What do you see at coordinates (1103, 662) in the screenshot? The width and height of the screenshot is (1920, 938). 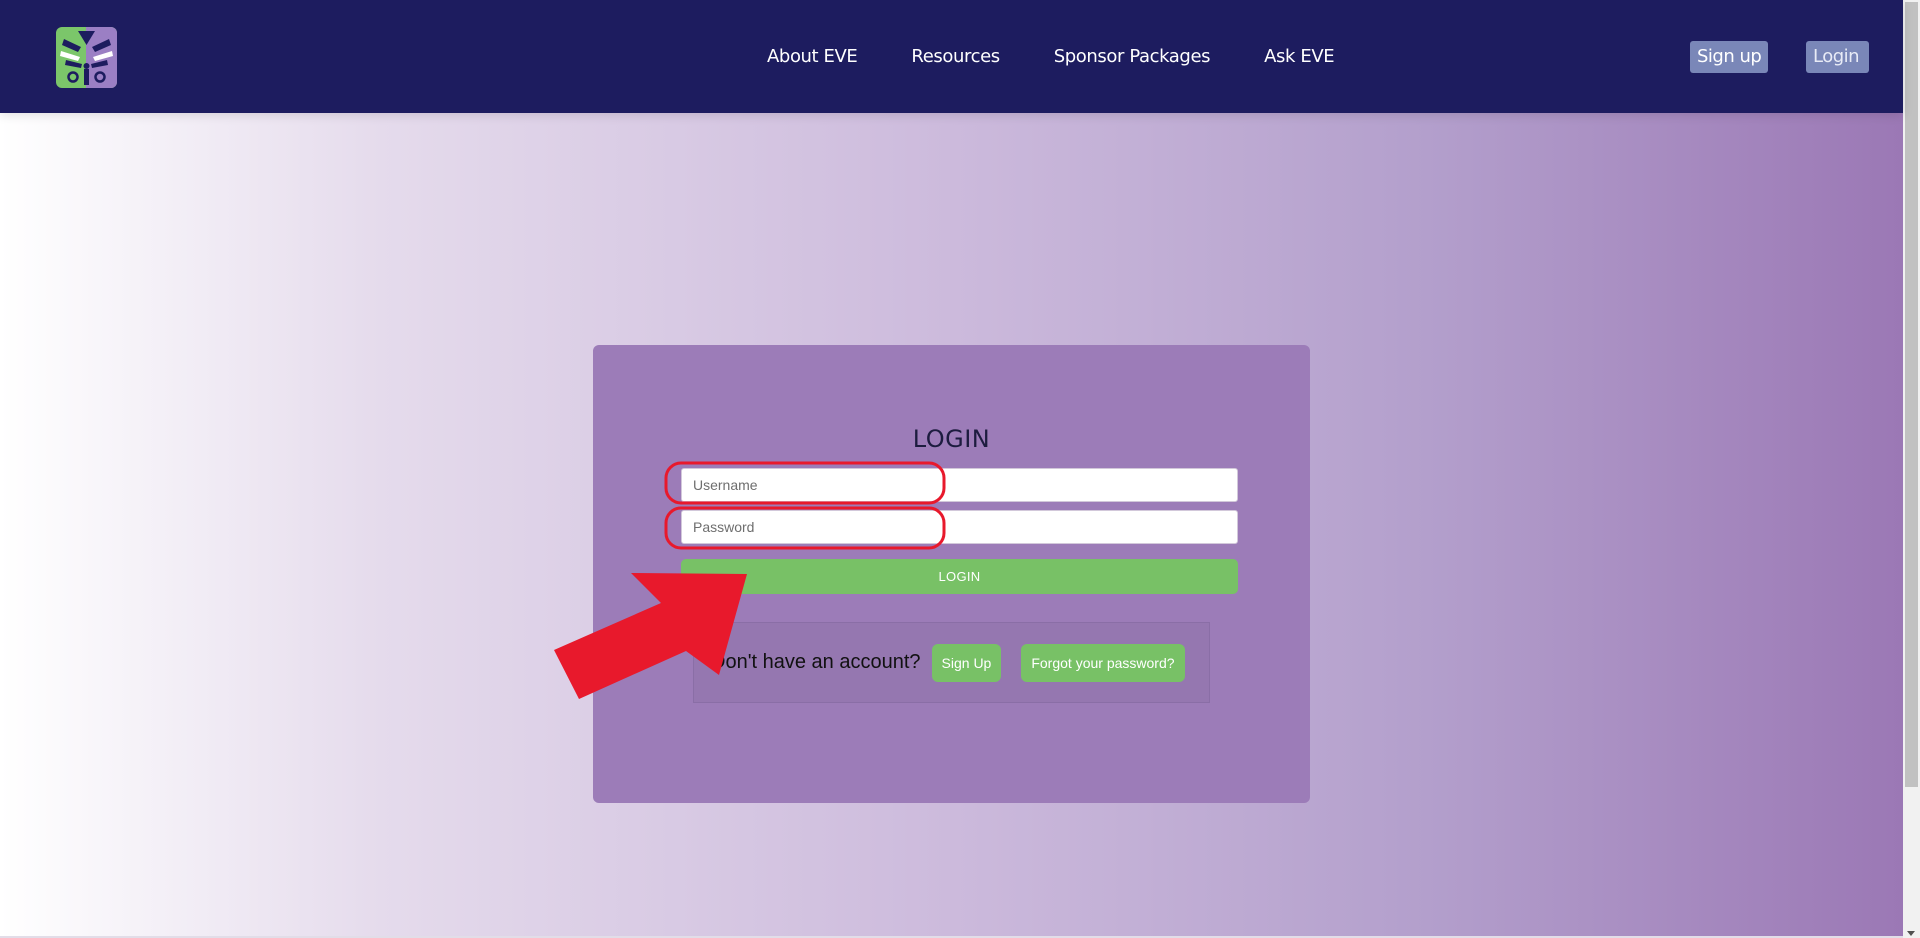 I see `forgot-password-button: Forgot your password?` at bounding box center [1103, 662].